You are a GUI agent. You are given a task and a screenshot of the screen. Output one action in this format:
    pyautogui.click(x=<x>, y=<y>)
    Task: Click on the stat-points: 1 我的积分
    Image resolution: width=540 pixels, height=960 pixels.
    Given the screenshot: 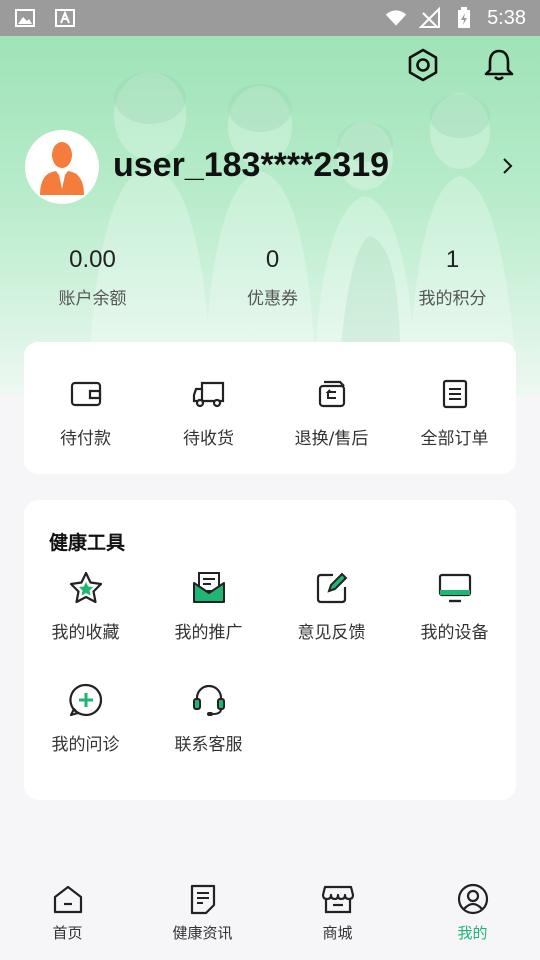 What is the action you would take?
    pyautogui.click(x=452, y=275)
    